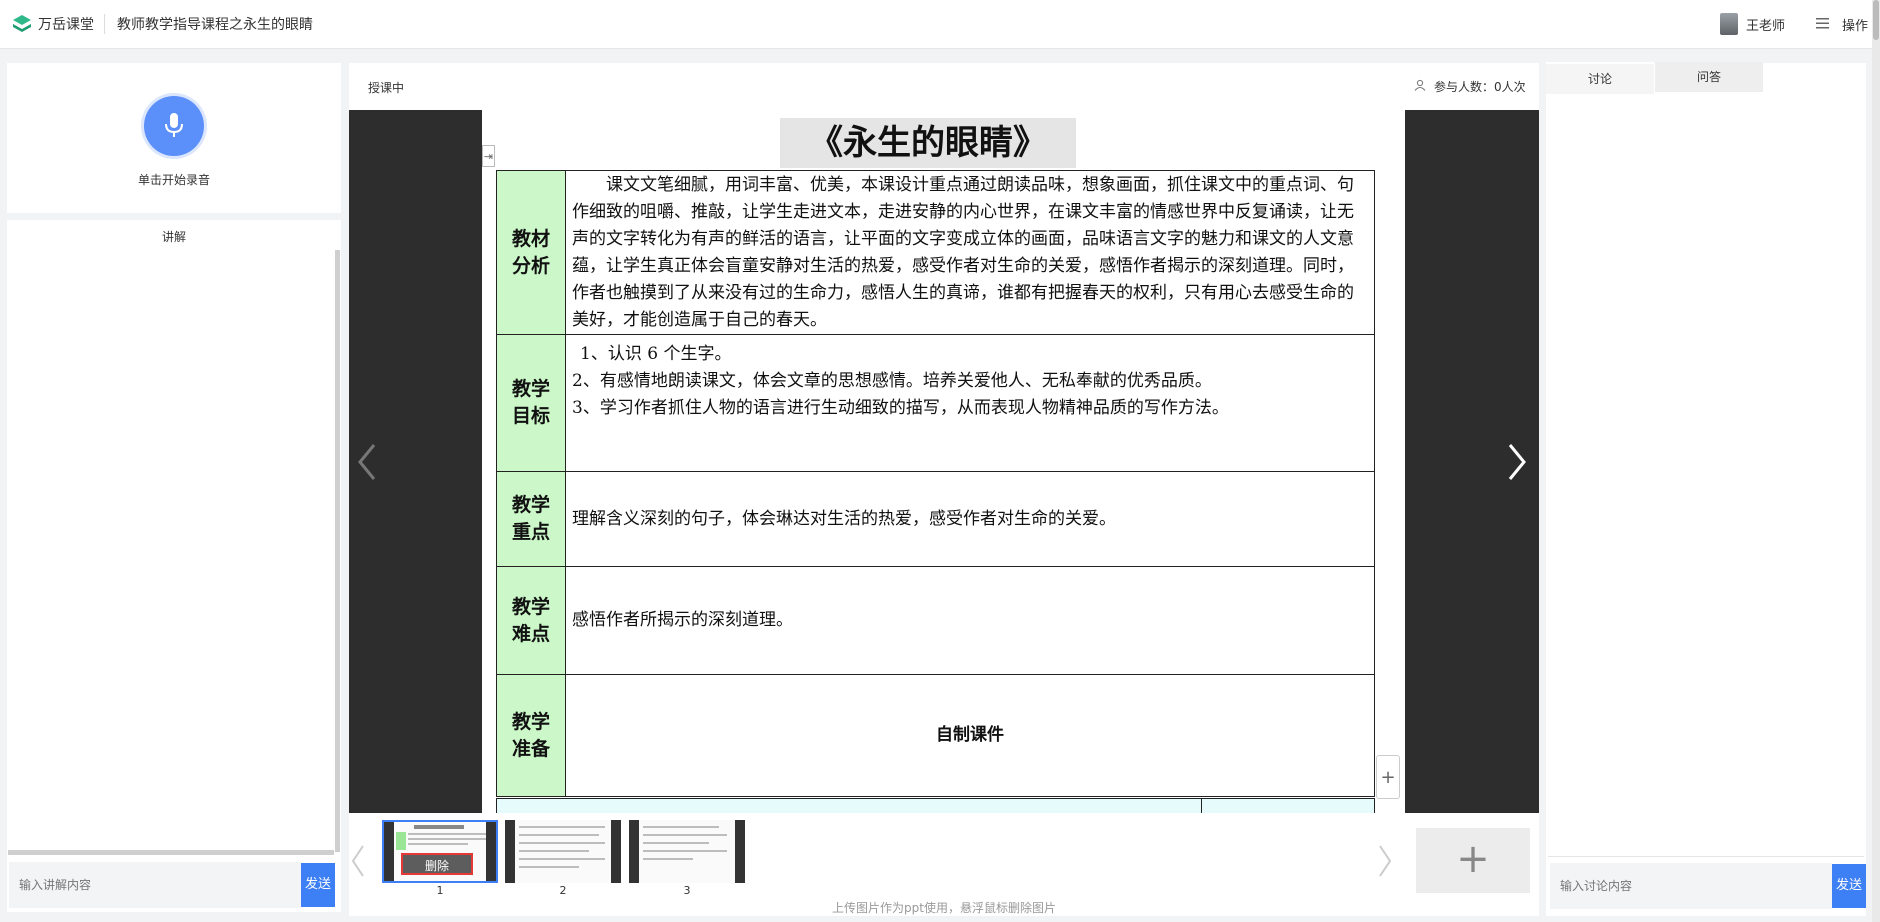  I want to click on thumbnail-number: 1, so click(440, 890).